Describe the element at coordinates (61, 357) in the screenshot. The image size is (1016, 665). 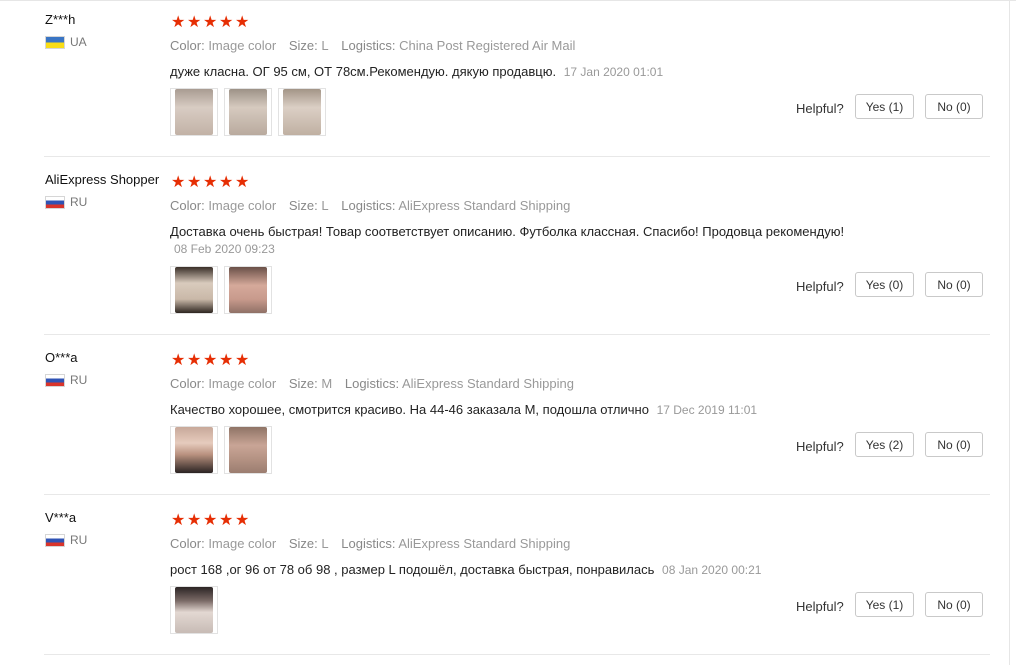
I see `reviewer-name: O***a` at that location.